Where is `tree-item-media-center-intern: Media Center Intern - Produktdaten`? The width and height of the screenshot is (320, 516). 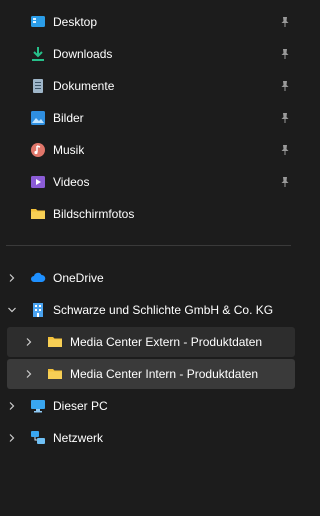
tree-item-media-center-intern: Media Center Intern - Produktdaten is located at coordinates (151, 374).